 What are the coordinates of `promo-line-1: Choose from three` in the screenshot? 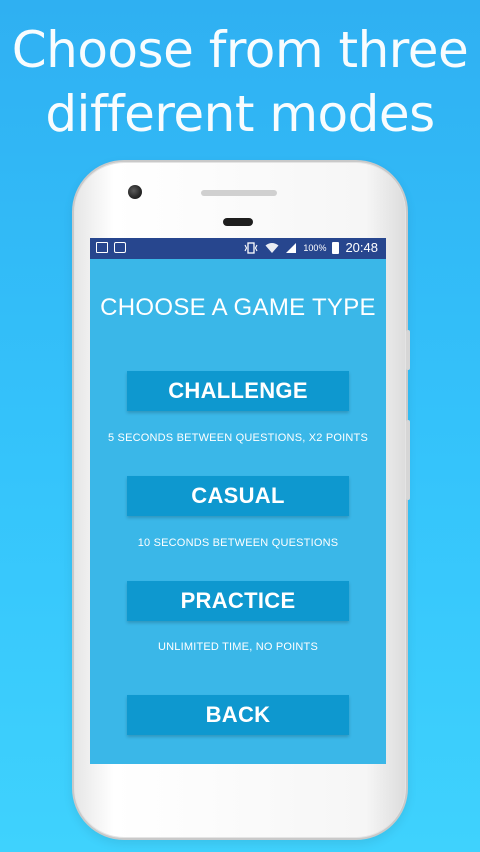 It's located at (240, 50).